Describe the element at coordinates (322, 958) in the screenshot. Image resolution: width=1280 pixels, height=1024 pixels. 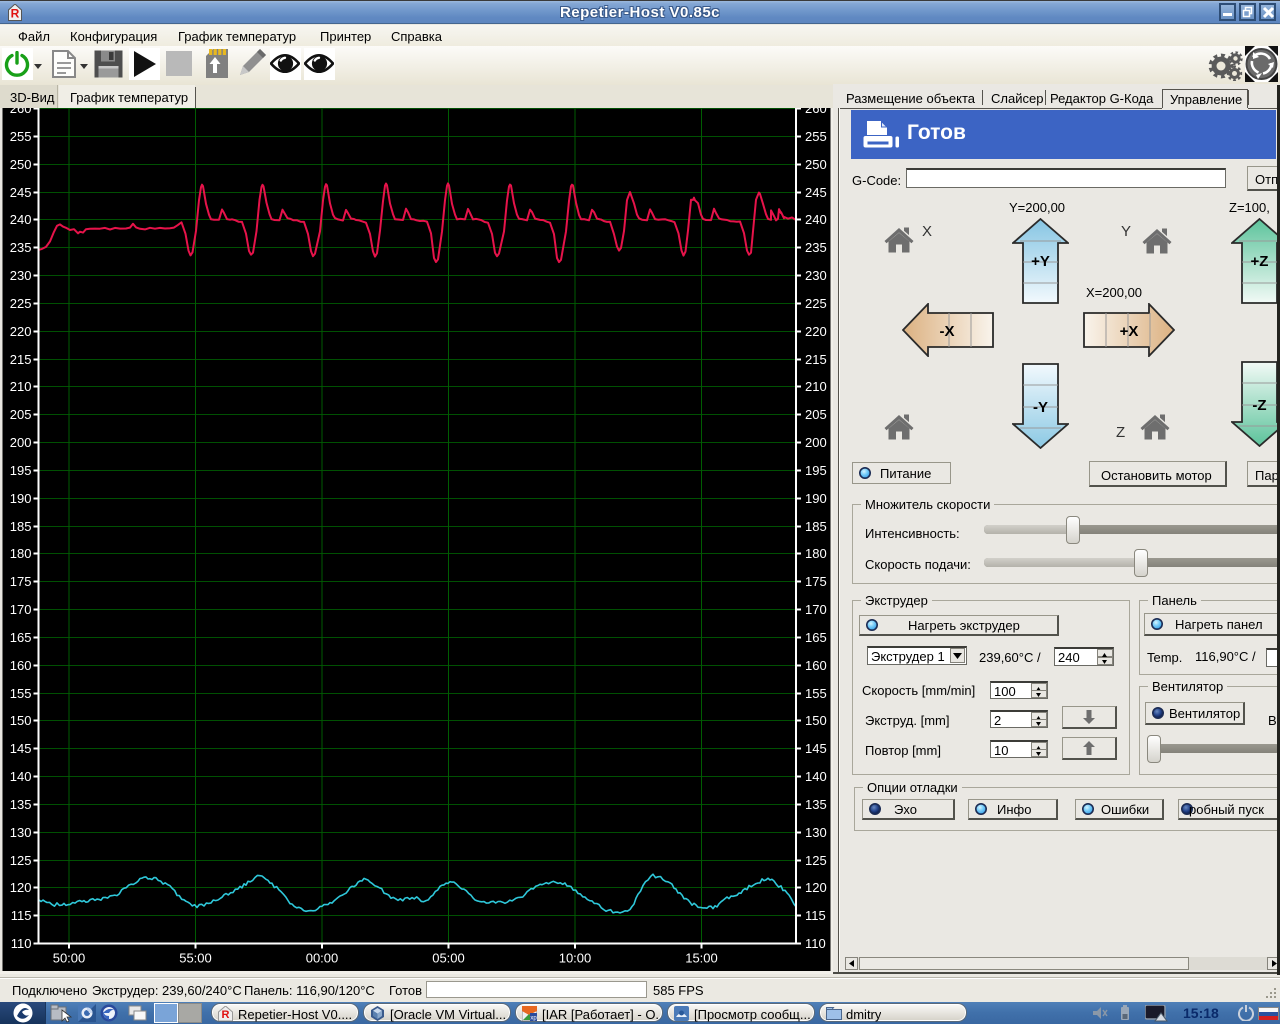
I see `svg-text: 00:00` at that location.